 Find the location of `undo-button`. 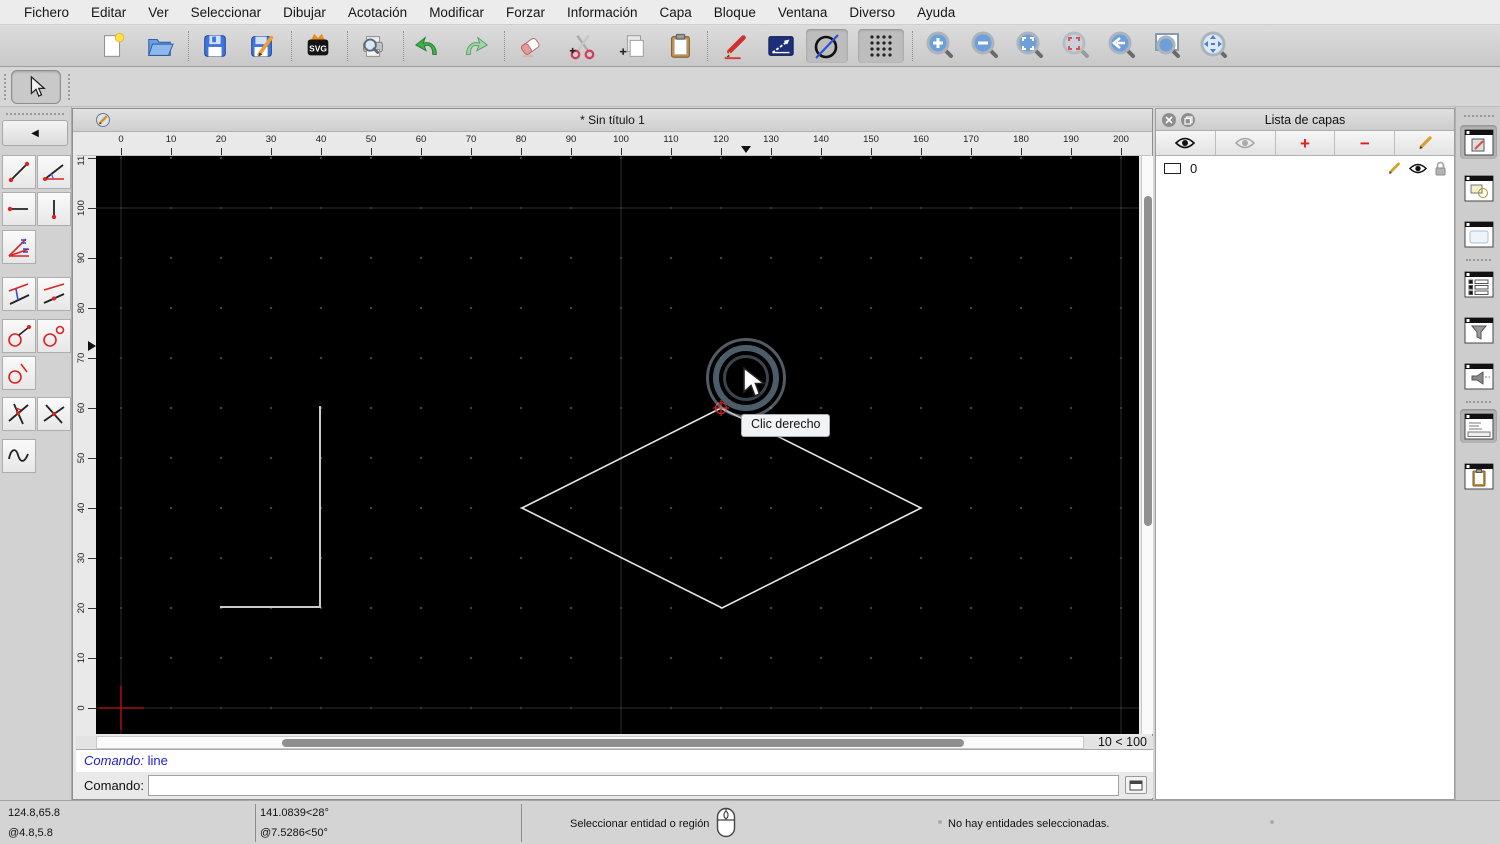

undo-button is located at coordinates (428, 46).